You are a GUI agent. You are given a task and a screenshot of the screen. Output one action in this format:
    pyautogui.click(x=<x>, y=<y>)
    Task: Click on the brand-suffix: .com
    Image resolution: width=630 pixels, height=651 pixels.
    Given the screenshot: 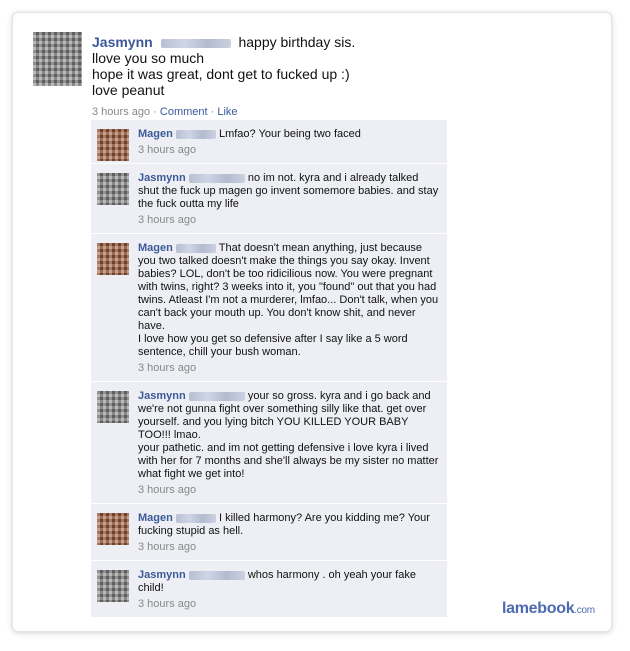 What is the action you would take?
    pyautogui.click(x=584, y=610)
    